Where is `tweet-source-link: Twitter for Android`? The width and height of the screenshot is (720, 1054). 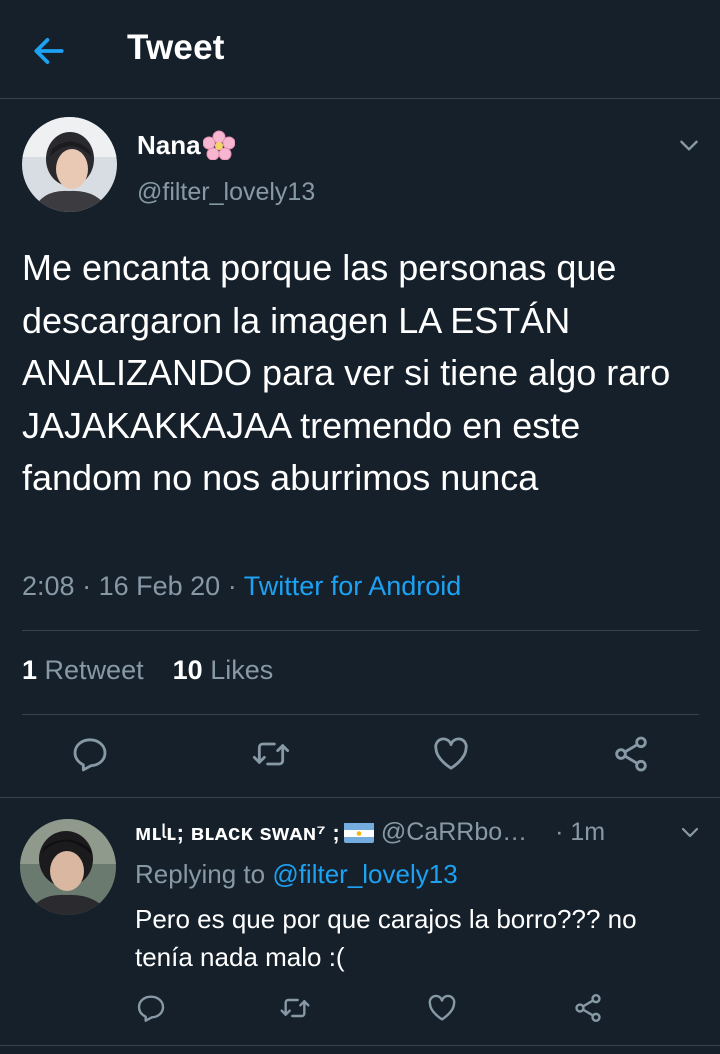 tweet-source-link: Twitter for Android is located at coordinates (353, 586).